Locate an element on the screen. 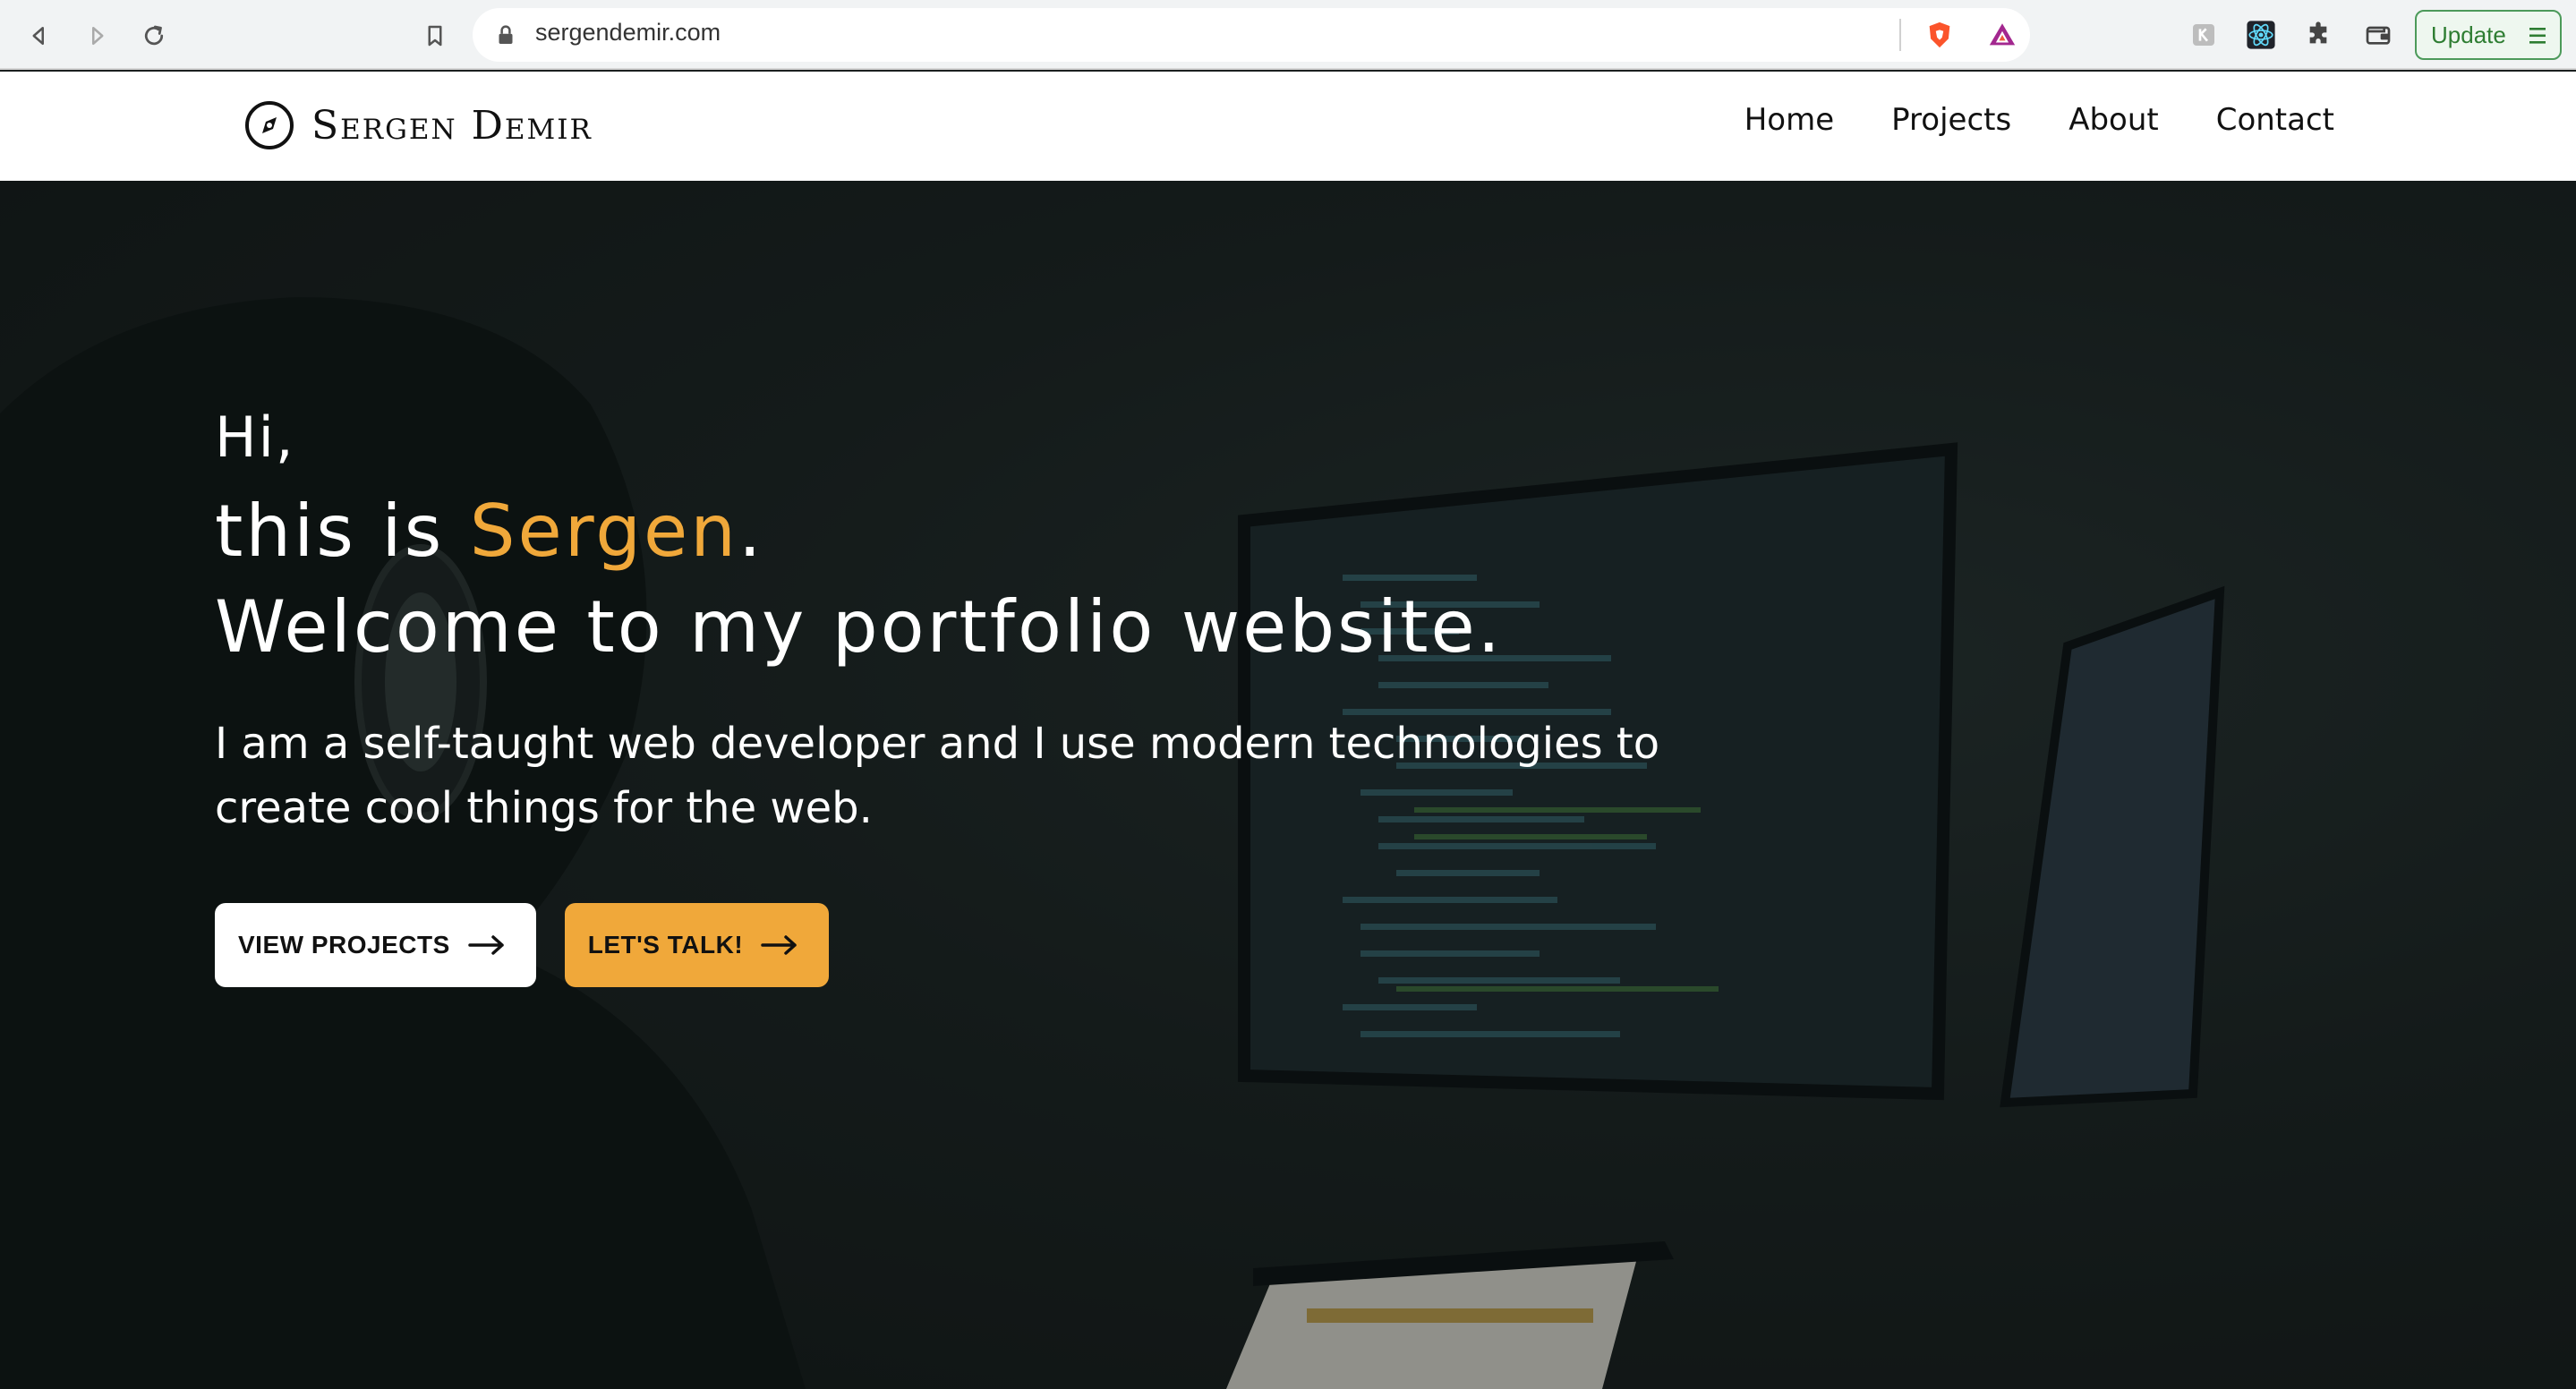 The width and height of the screenshot is (2576, 1389). nav-projects: Projects is located at coordinates (1951, 120).